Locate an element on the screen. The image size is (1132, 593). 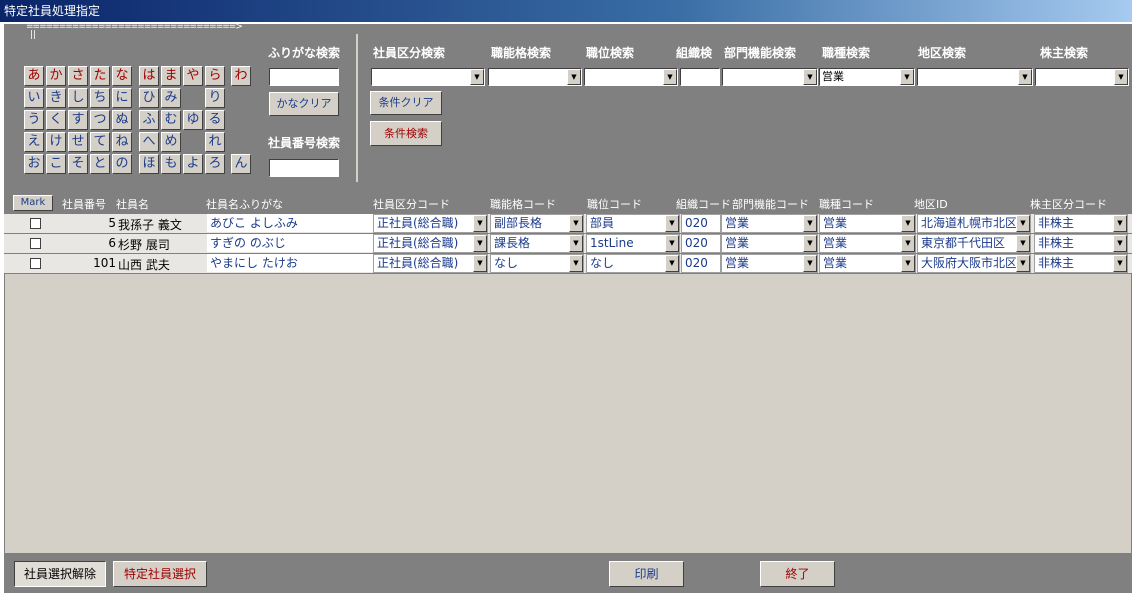
kana-button: る is located at coordinates (215, 120).